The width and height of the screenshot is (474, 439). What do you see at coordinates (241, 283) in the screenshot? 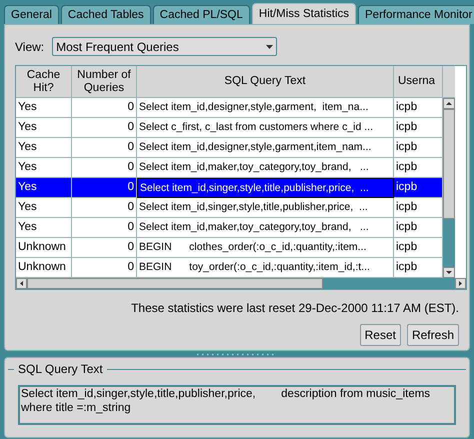
I see `horizontal-scrollbar` at bounding box center [241, 283].